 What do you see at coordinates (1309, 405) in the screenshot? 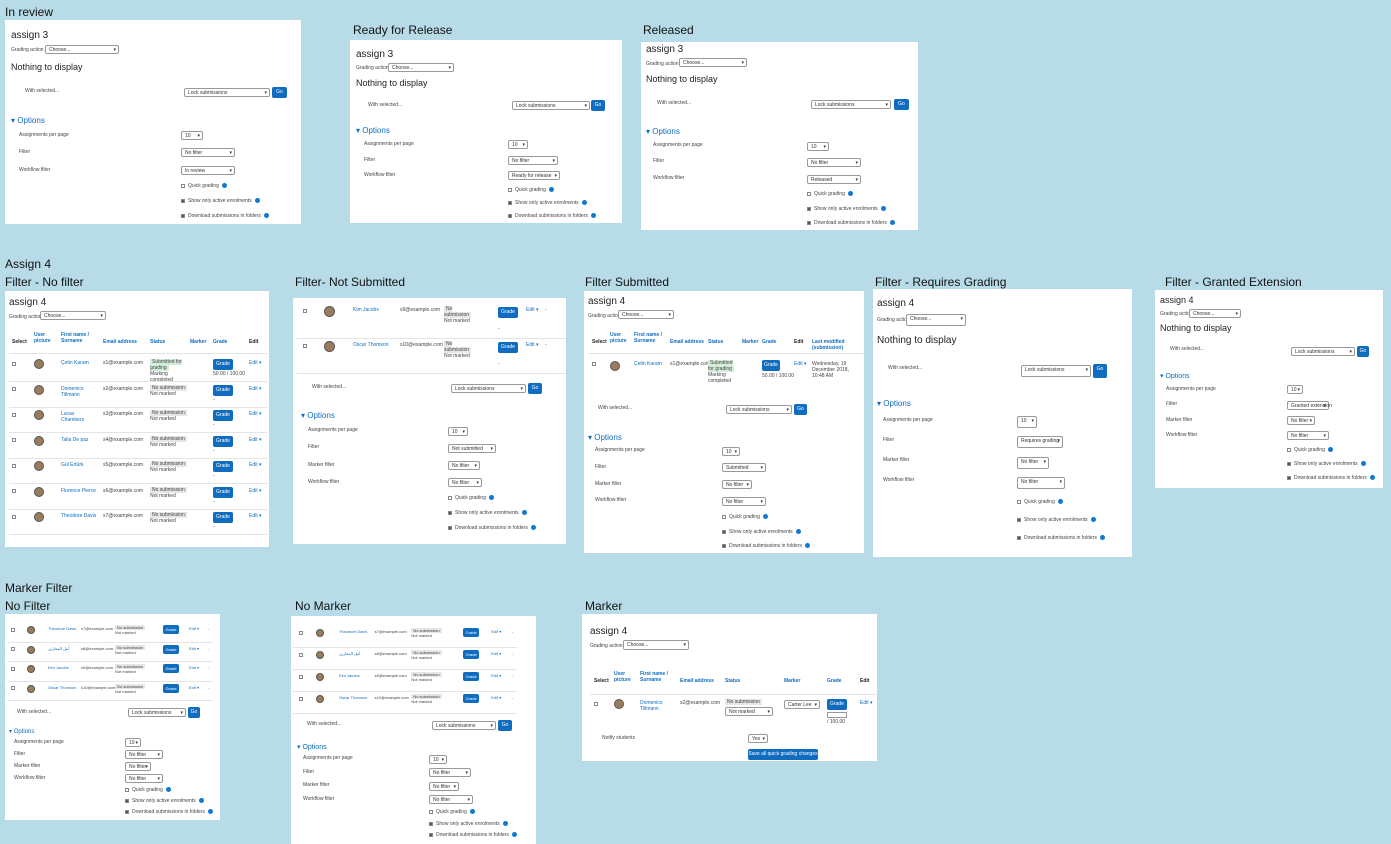
I see `filter-select: Granted extension` at bounding box center [1309, 405].